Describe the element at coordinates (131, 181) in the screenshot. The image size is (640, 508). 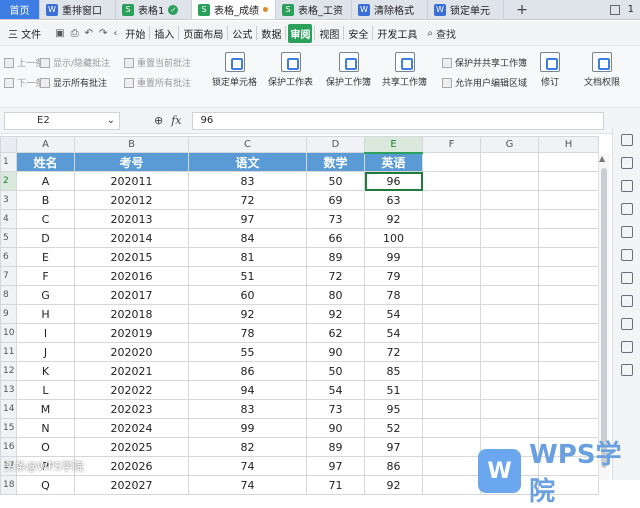
I see `data-cell: 202011` at that location.